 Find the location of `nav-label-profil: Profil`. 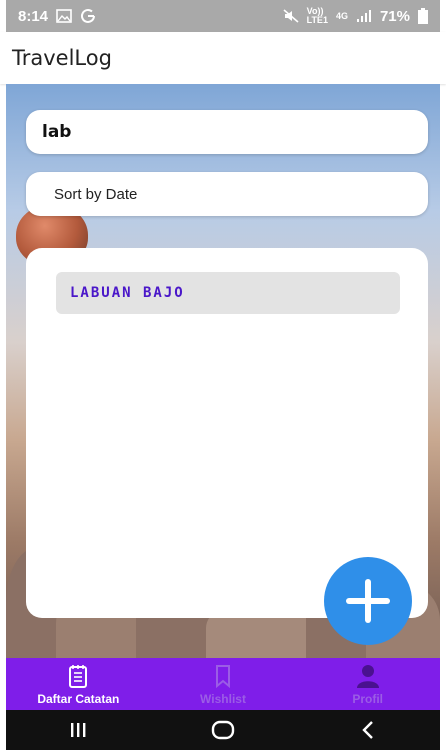

nav-label-profil: Profil is located at coordinates (368, 698).